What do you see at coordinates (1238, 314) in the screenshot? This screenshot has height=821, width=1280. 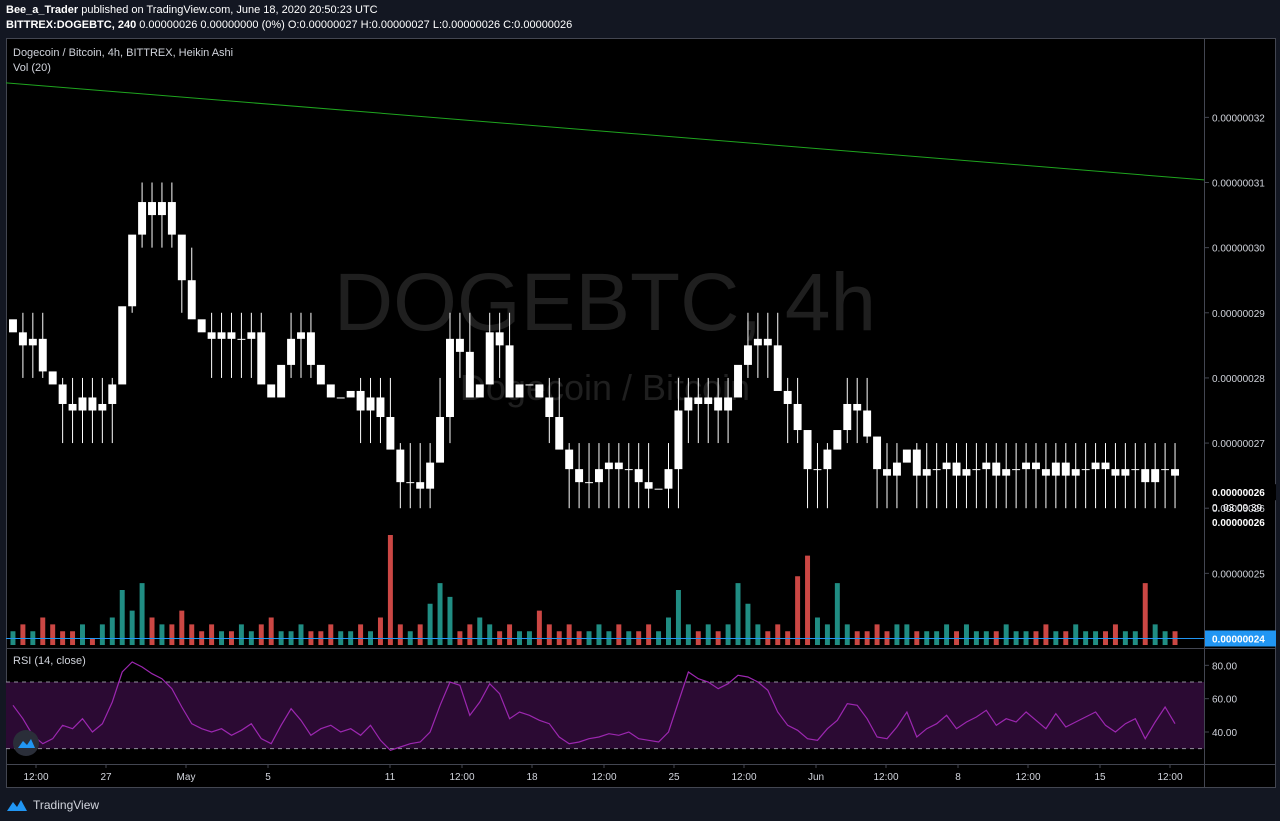 I see `price-tick-label: 0.00000029` at bounding box center [1238, 314].